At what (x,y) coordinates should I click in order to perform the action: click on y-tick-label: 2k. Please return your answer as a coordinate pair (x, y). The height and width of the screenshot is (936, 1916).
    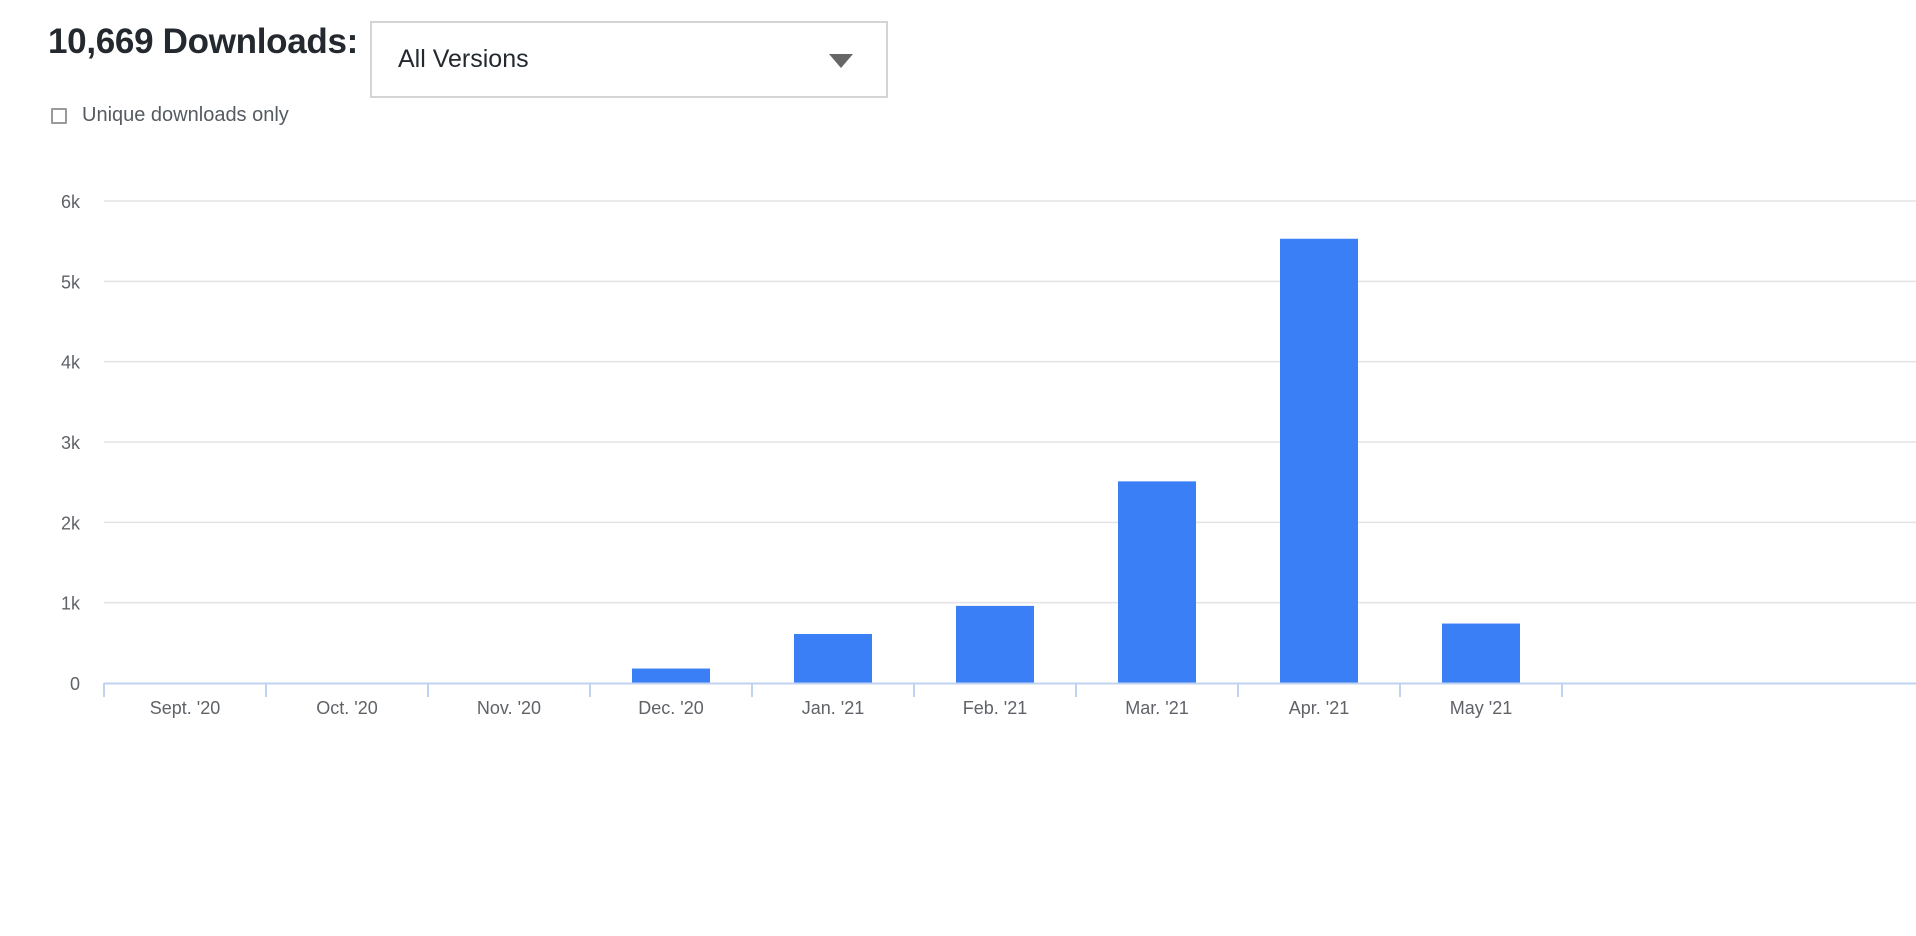
    Looking at the image, I should click on (71, 523).